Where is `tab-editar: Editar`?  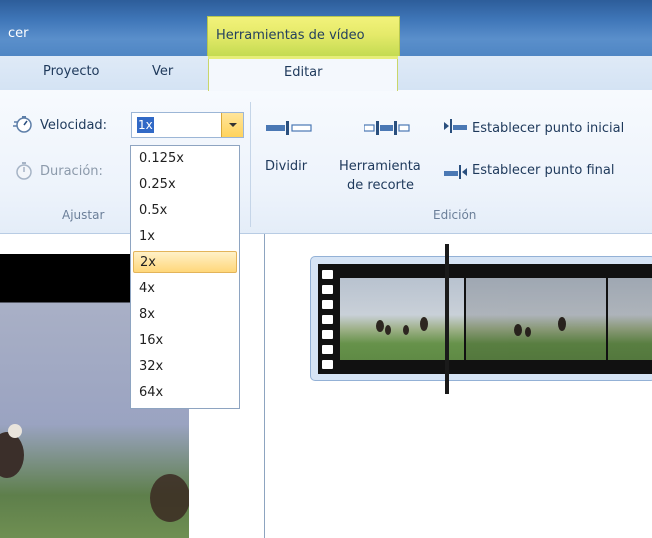
tab-editar: Editar is located at coordinates (303, 73).